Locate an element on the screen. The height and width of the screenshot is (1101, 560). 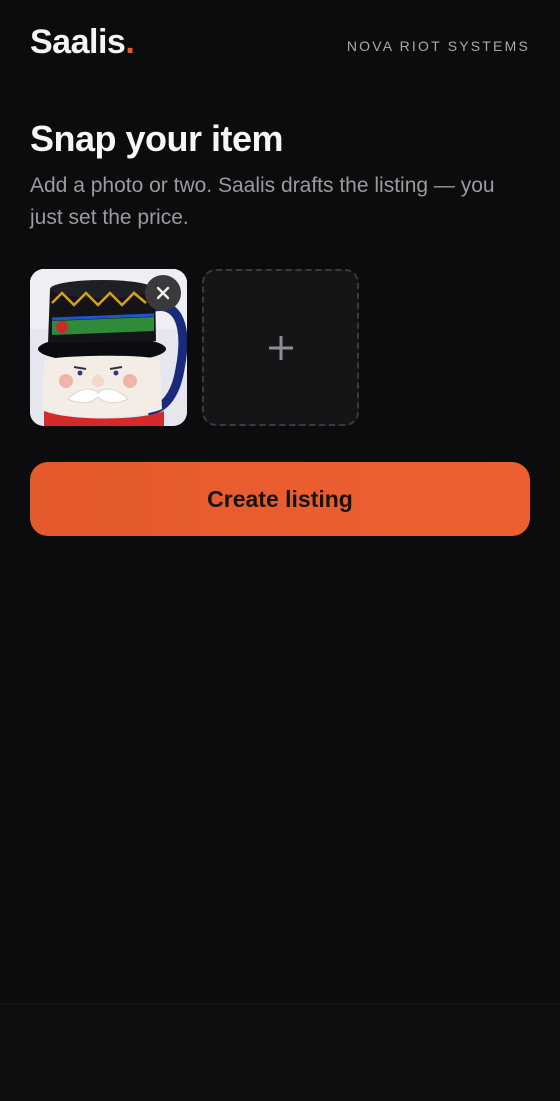
company-name: NOVA RIOT SYSTEMS is located at coordinates (438, 46).